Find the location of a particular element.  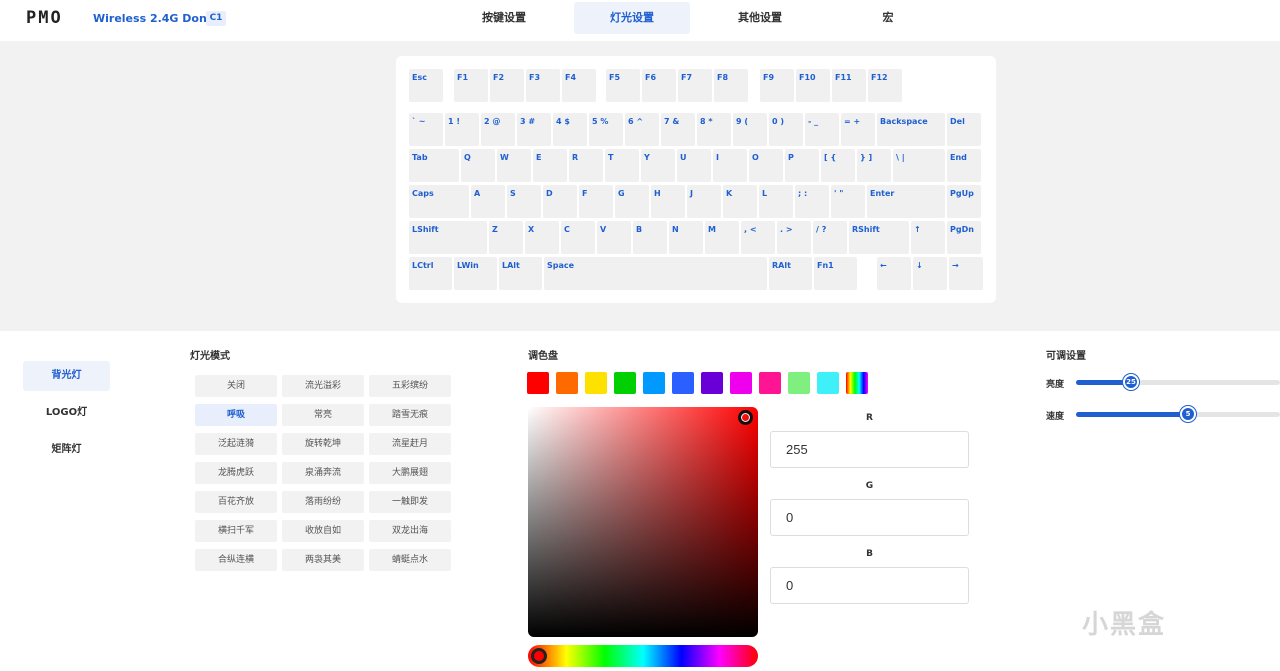

mode-option: 流光溢彩 is located at coordinates (323, 386).